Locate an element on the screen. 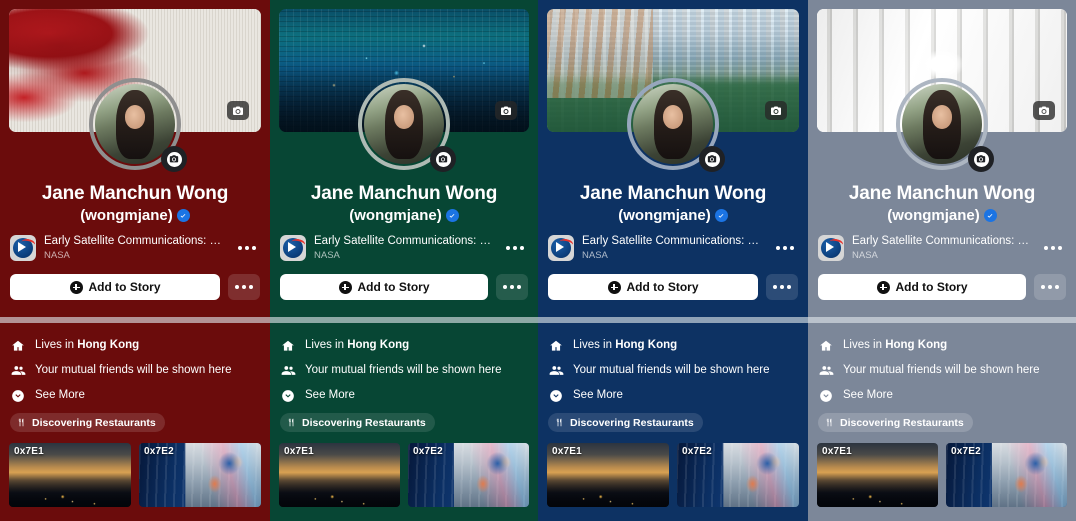 This screenshot has width=1076, height=521. plus-circle-icon is located at coordinates (883, 287).